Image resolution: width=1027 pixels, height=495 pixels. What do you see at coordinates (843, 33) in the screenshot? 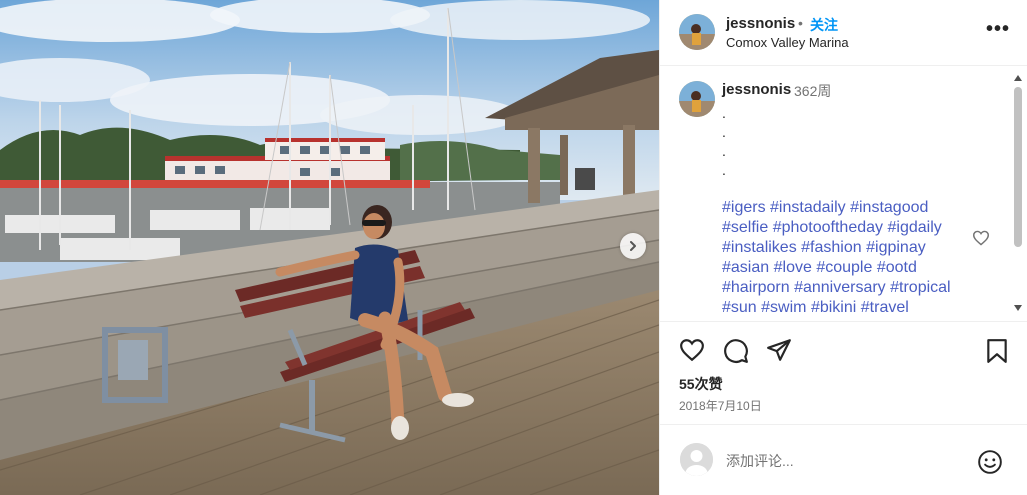
I see `post-header: jessnonis • 关注 Comox Valley Marina •••` at bounding box center [843, 33].